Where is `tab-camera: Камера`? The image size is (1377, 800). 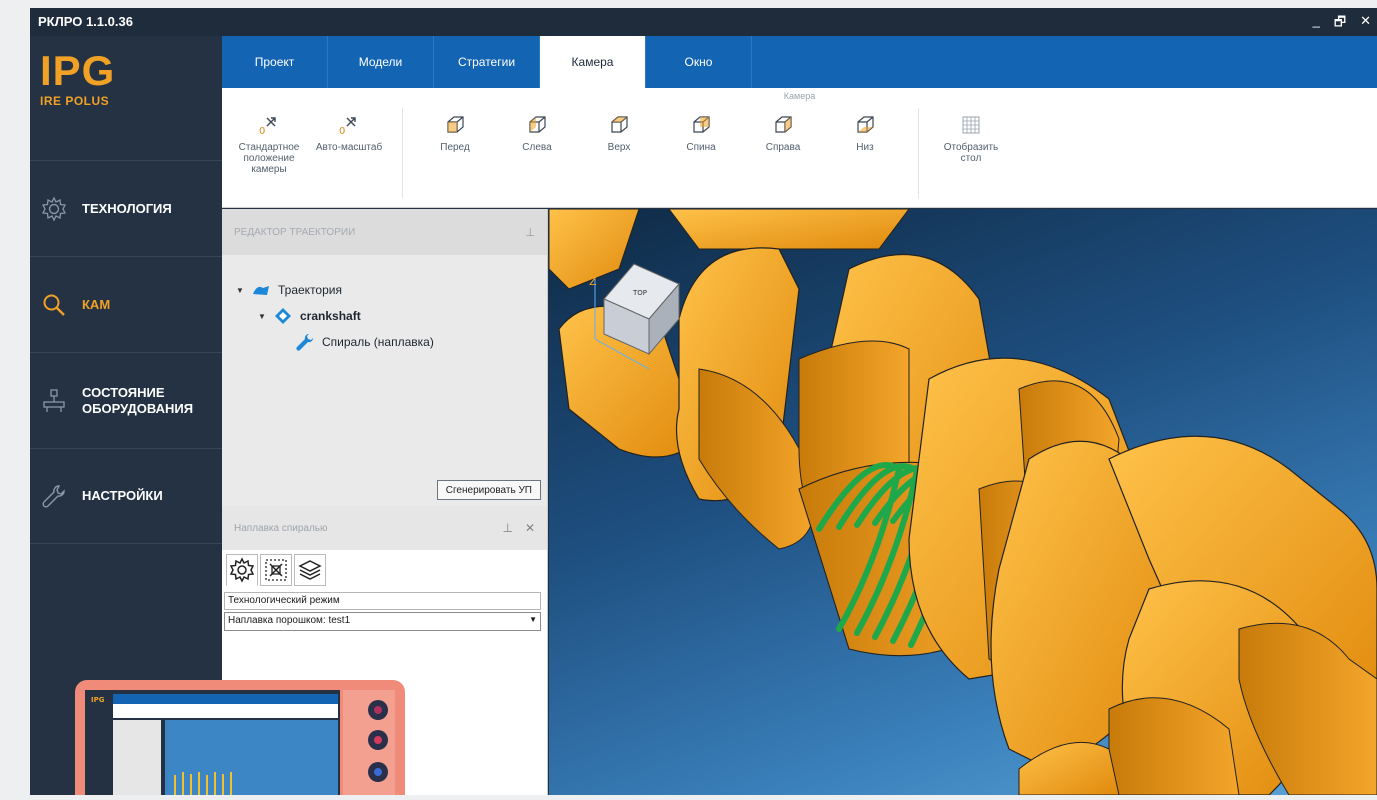
tab-camera: Камера is located at coordinates (593, 62).